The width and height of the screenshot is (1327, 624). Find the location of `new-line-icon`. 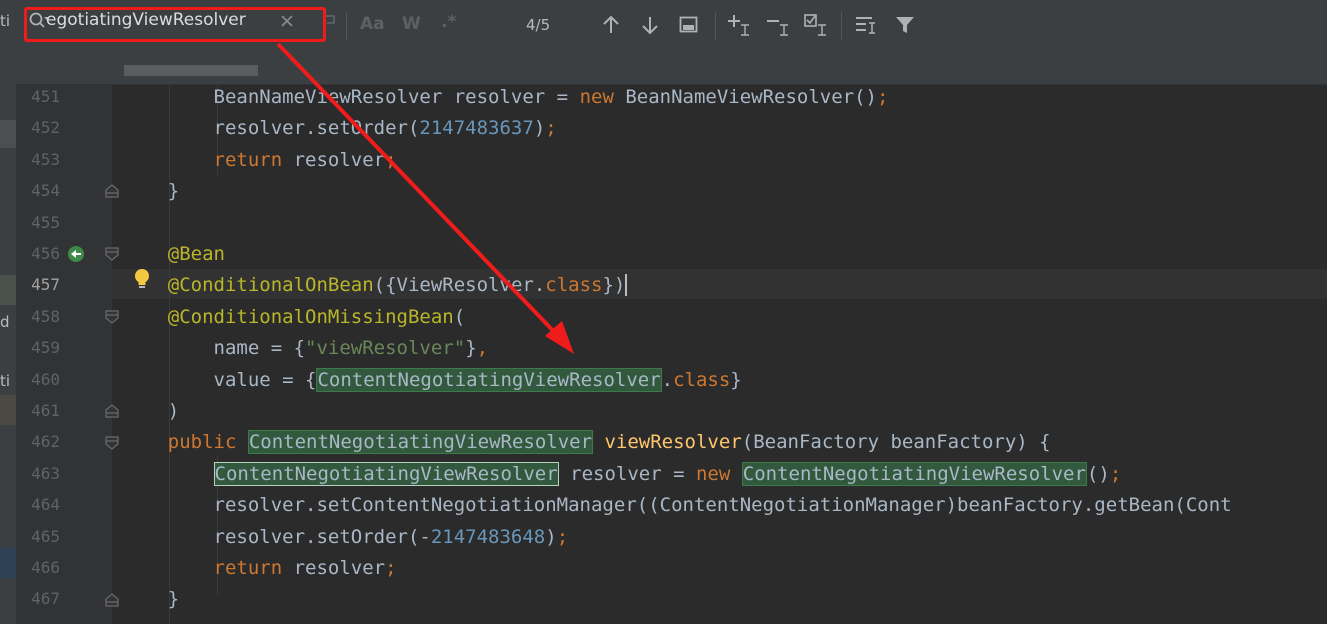

new-line-icon is located at coordinates (330, 22).